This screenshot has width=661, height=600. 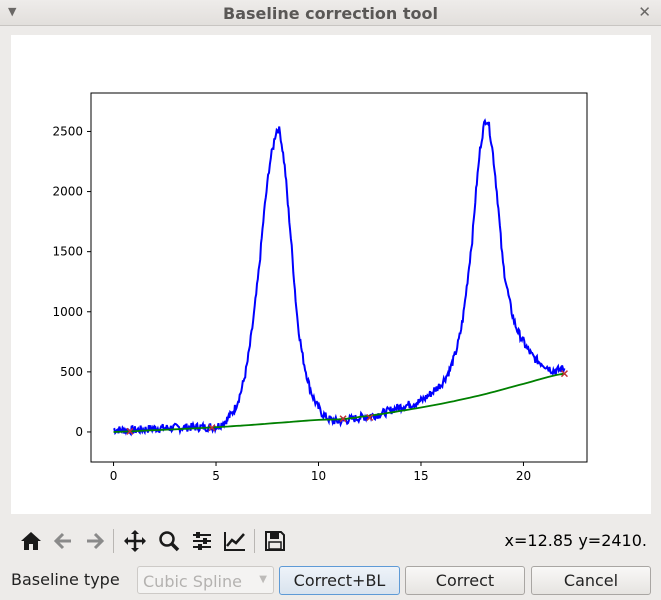 I want to click on home-icon, so click(x=31, y=541).